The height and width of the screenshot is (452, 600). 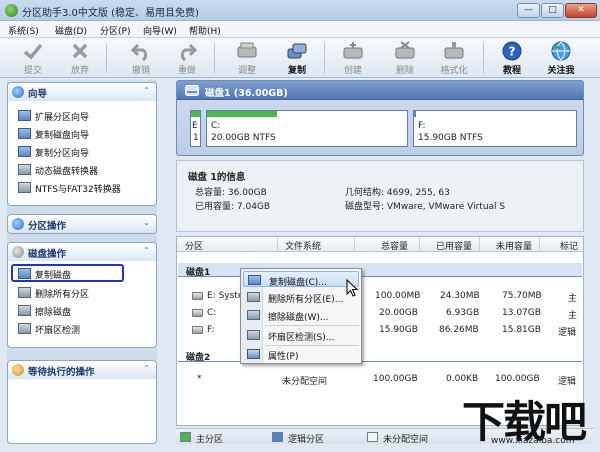 What do you see at coordinates (567, 333) in the screenshot?
I see `cell-flag: 逻辑` at bounding box center [567, 333].